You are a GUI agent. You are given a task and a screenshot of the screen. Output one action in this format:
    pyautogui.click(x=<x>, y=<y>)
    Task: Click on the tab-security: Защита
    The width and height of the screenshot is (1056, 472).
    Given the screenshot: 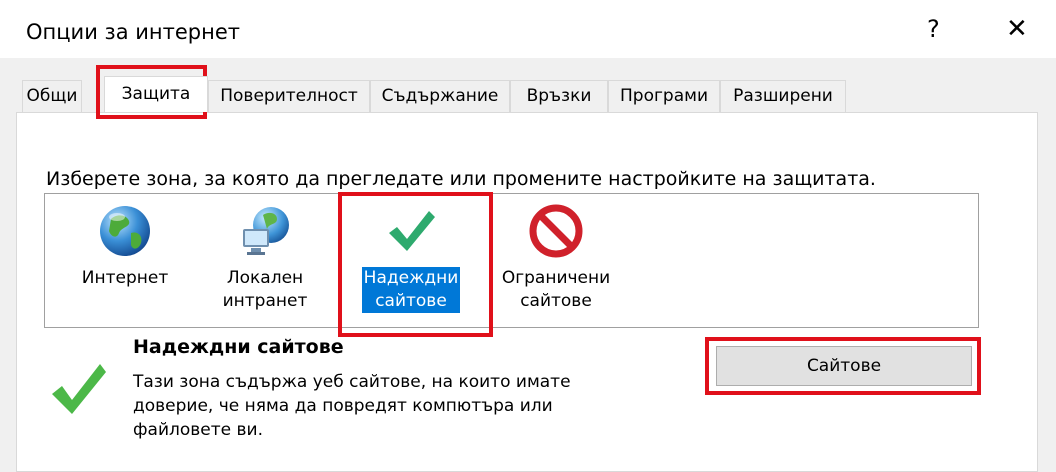 What is the action you would take?
    pyautogui.click(x=156, y=94)
    